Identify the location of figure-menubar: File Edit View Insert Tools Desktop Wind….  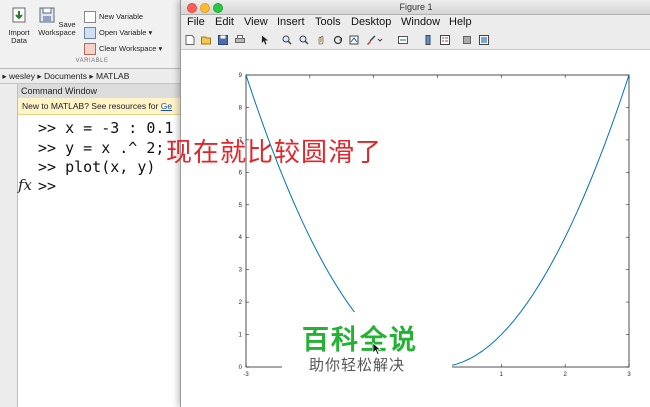
(415, 22).